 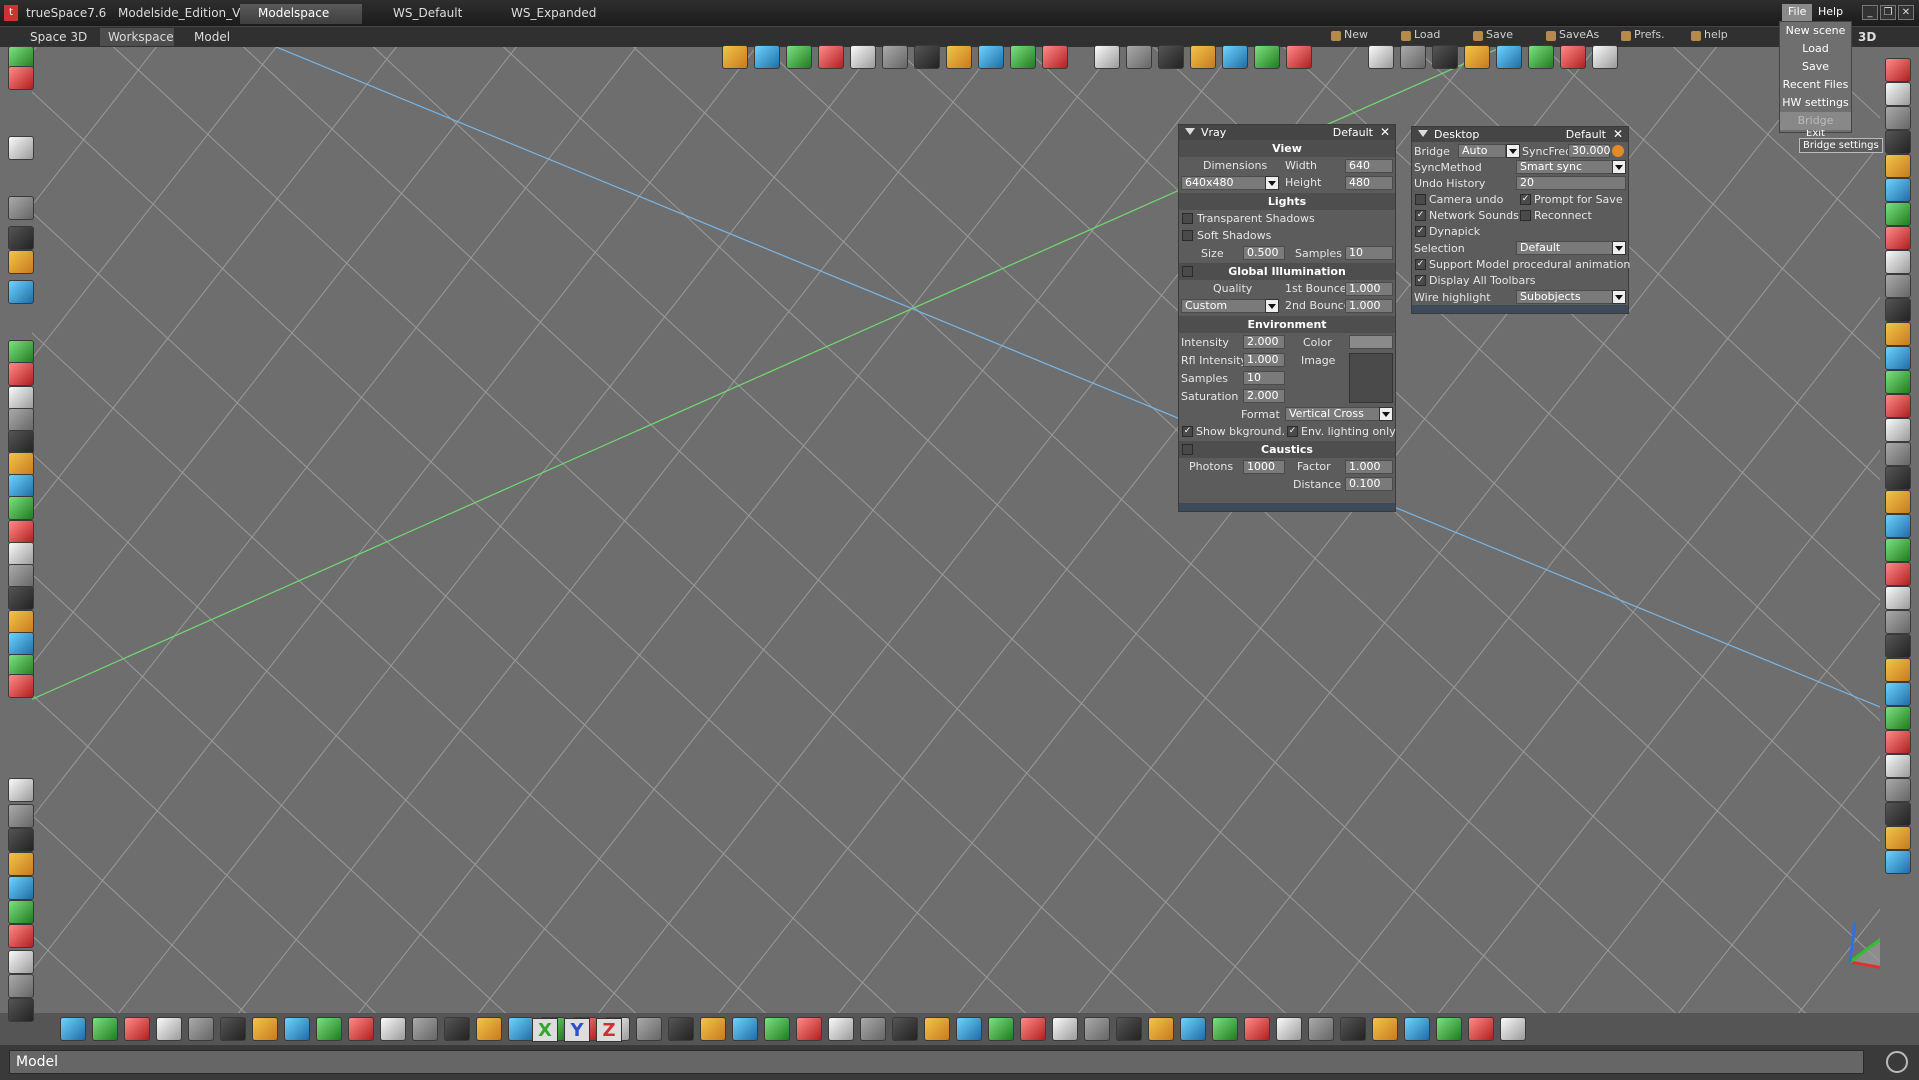 I want to click on syncfreq-field: 30.000, so click(x=1589, y=151).